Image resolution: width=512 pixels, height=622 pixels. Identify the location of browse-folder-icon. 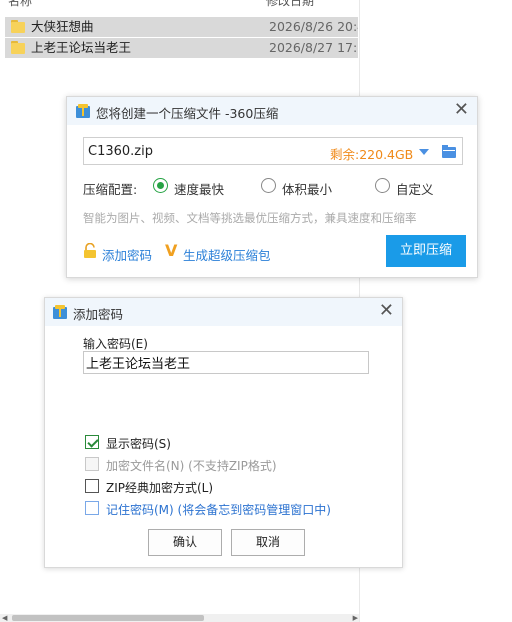
(449, 151).